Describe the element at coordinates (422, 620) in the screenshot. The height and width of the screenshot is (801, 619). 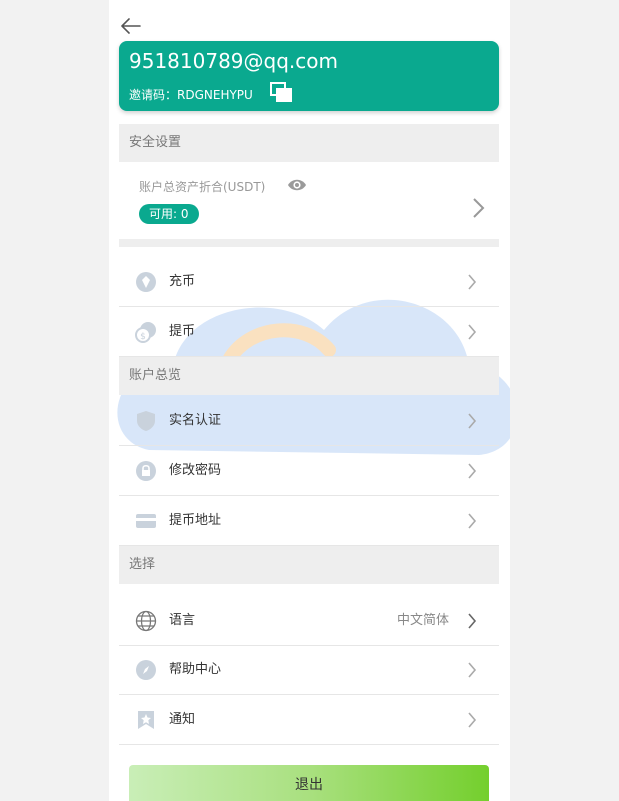
I see `language-value: 中文简体` at that location.